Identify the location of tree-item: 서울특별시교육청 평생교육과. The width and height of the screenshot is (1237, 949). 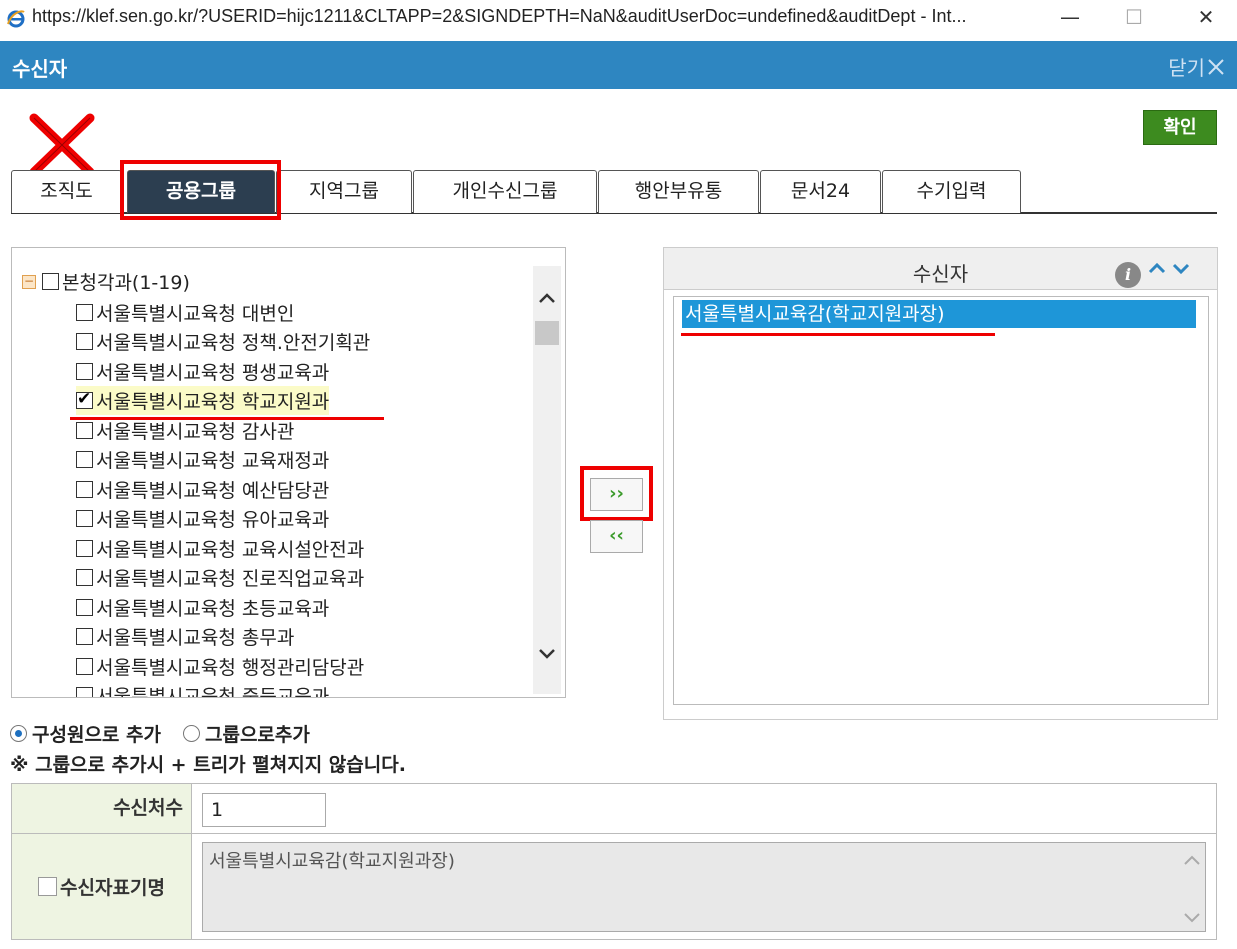
(202, 371).